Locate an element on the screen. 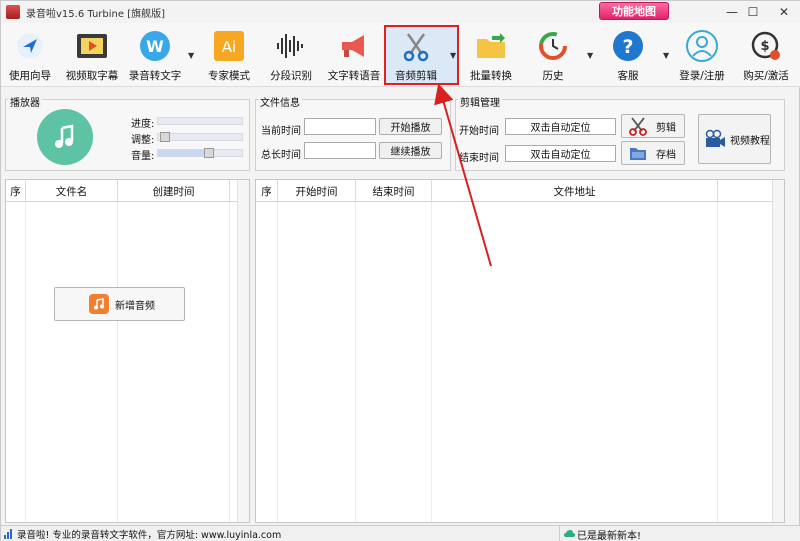  tool-batch-convert-label: 批量转换 is located at coordinates (491, 76).